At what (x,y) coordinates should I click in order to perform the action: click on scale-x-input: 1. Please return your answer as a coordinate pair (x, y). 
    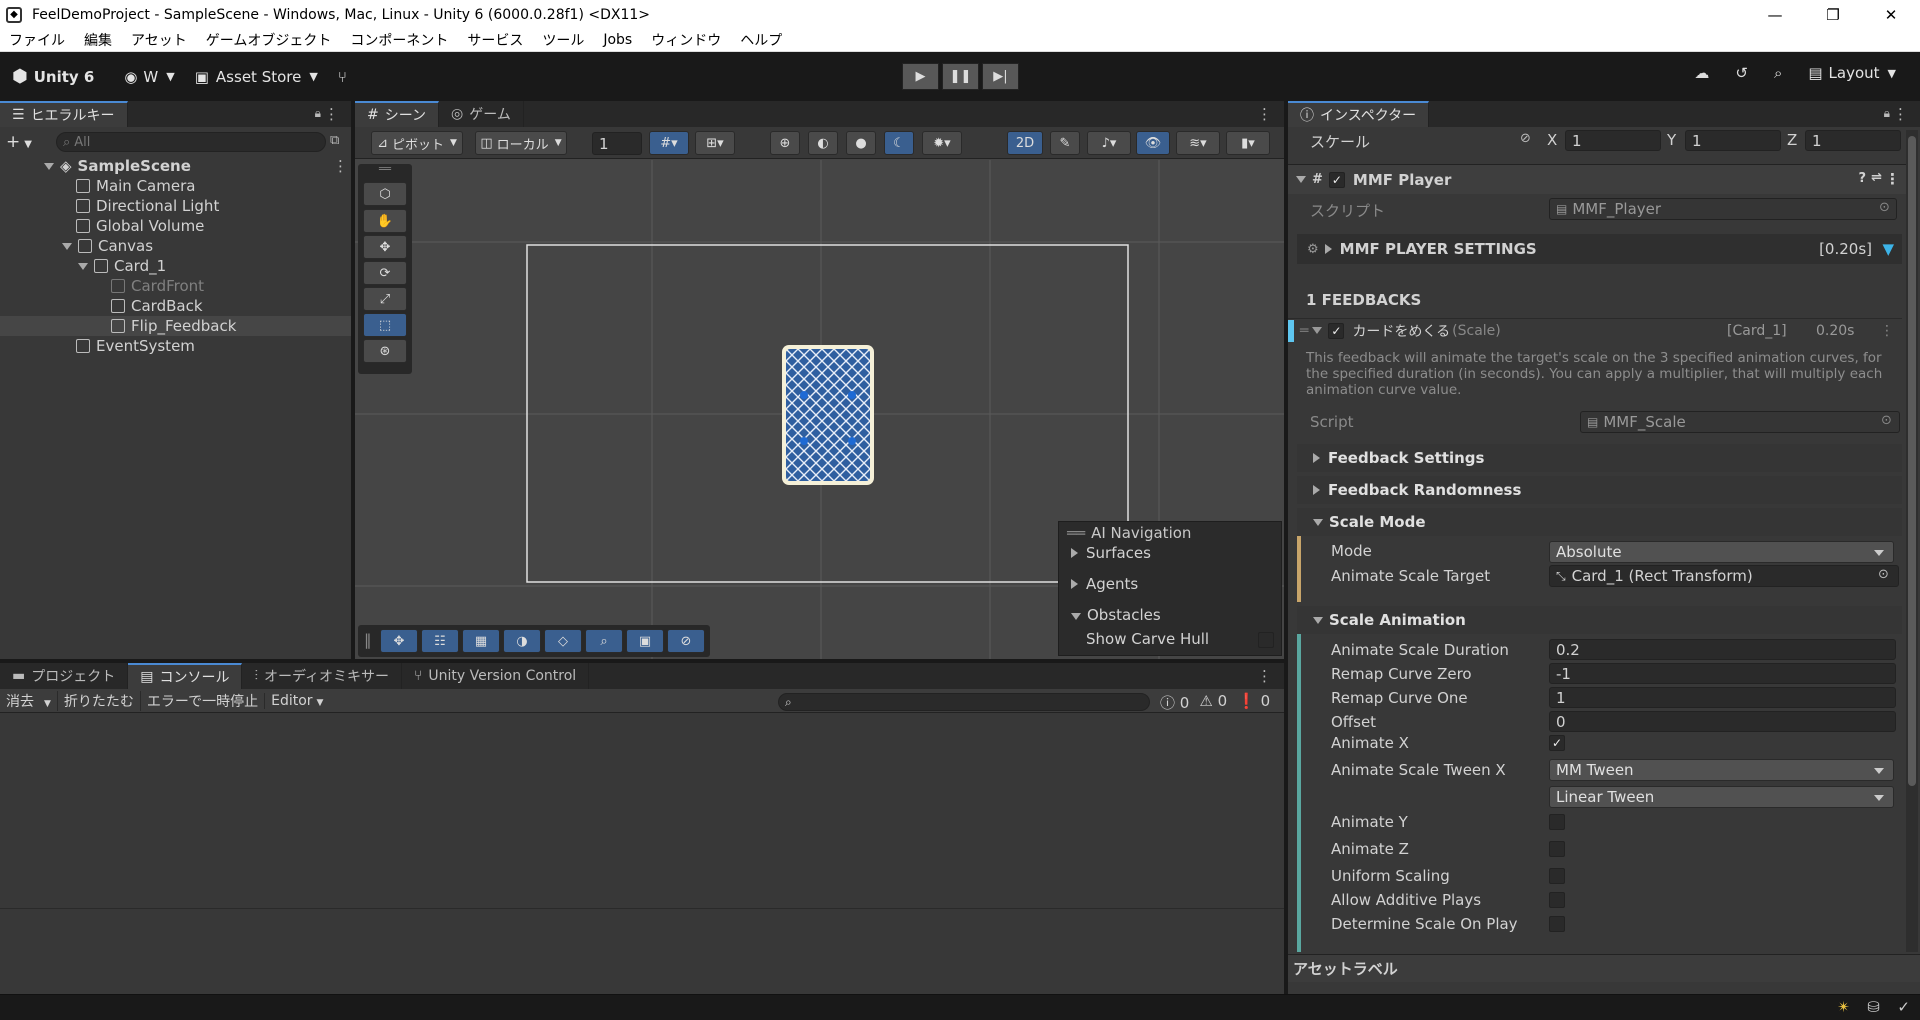
    Looking at the image, I should click on (1613, 140).